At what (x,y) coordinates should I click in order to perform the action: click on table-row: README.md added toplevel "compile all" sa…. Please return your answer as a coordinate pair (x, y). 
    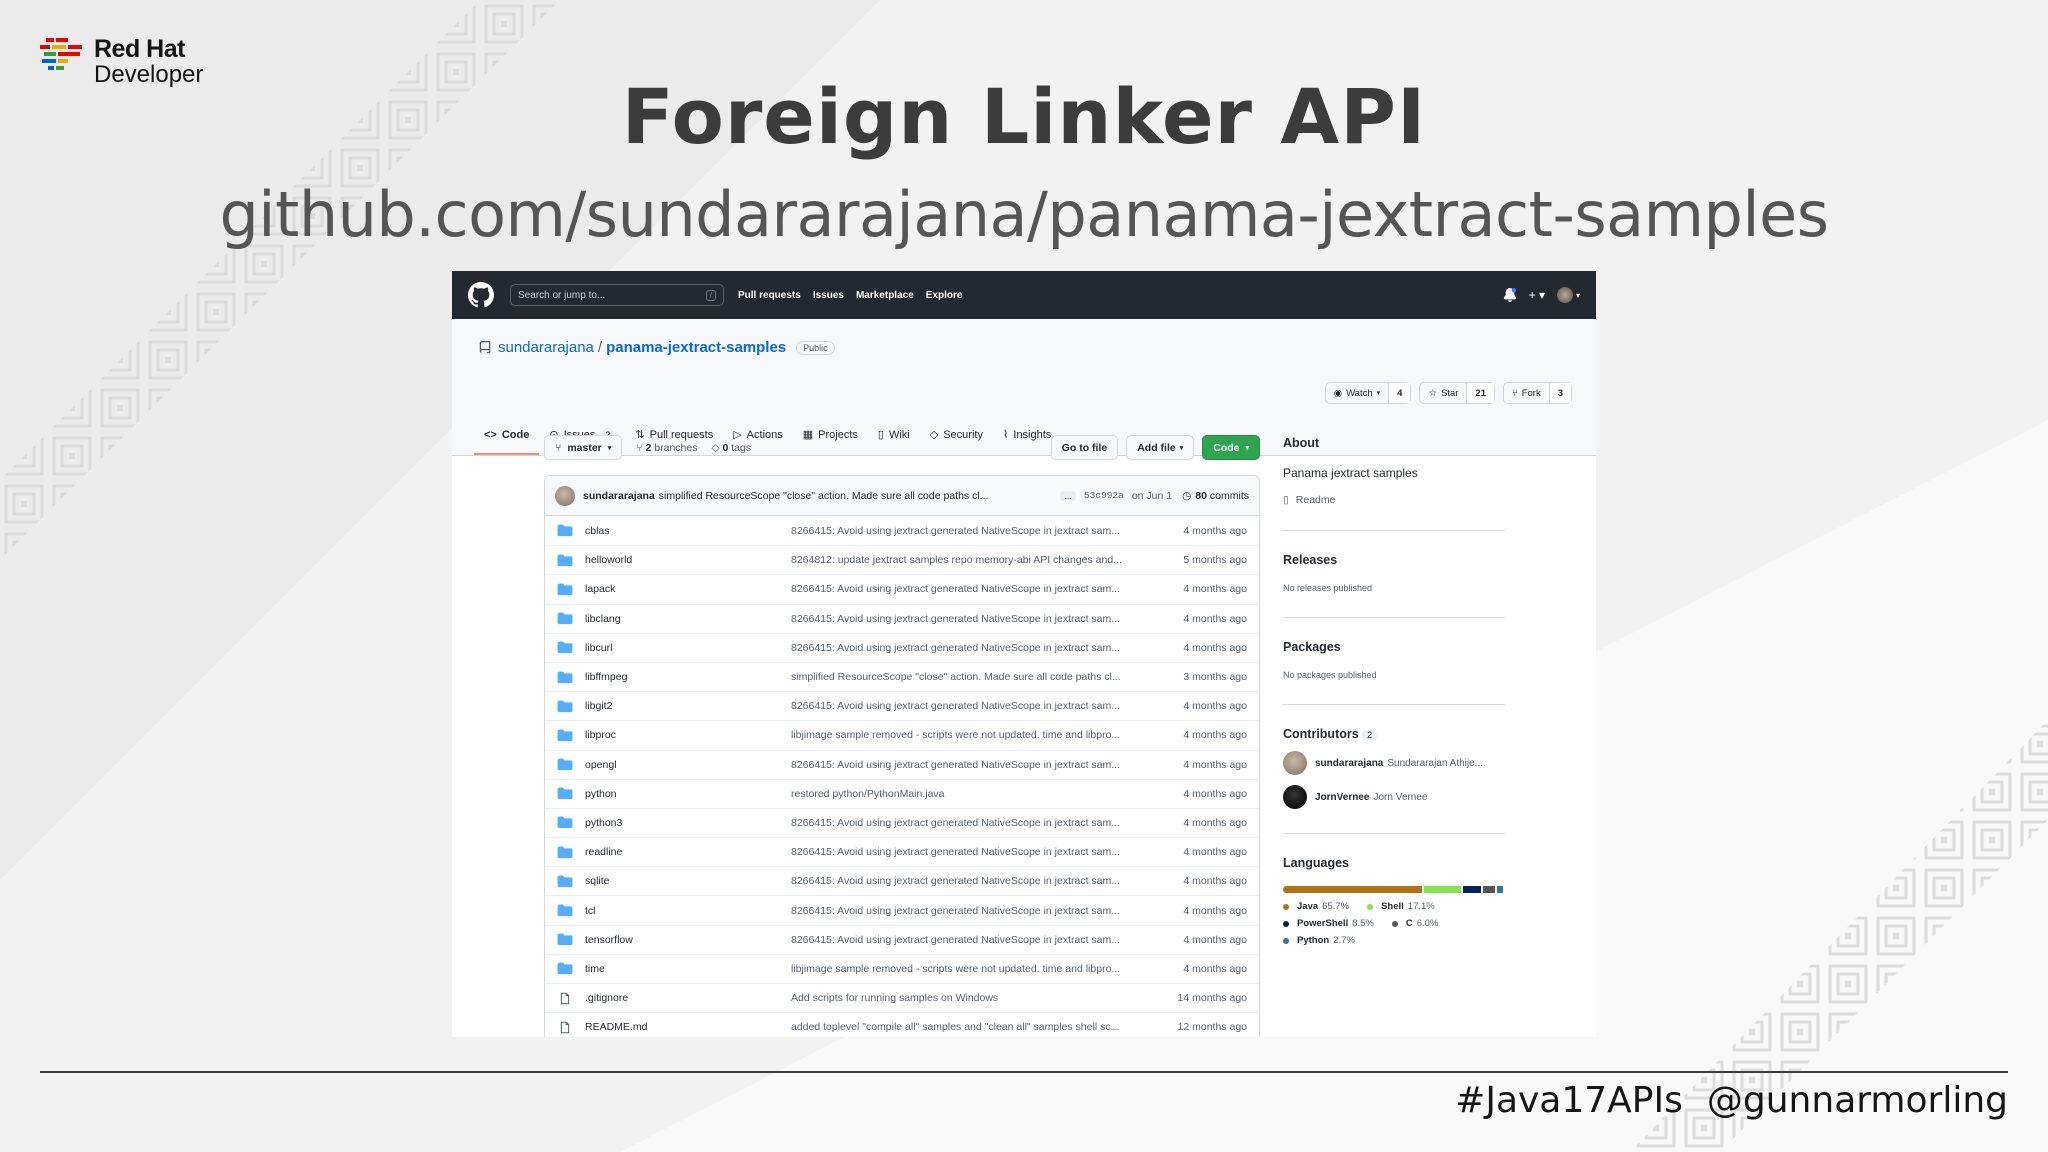
    Looking at the image, I should click on (902, 1024).